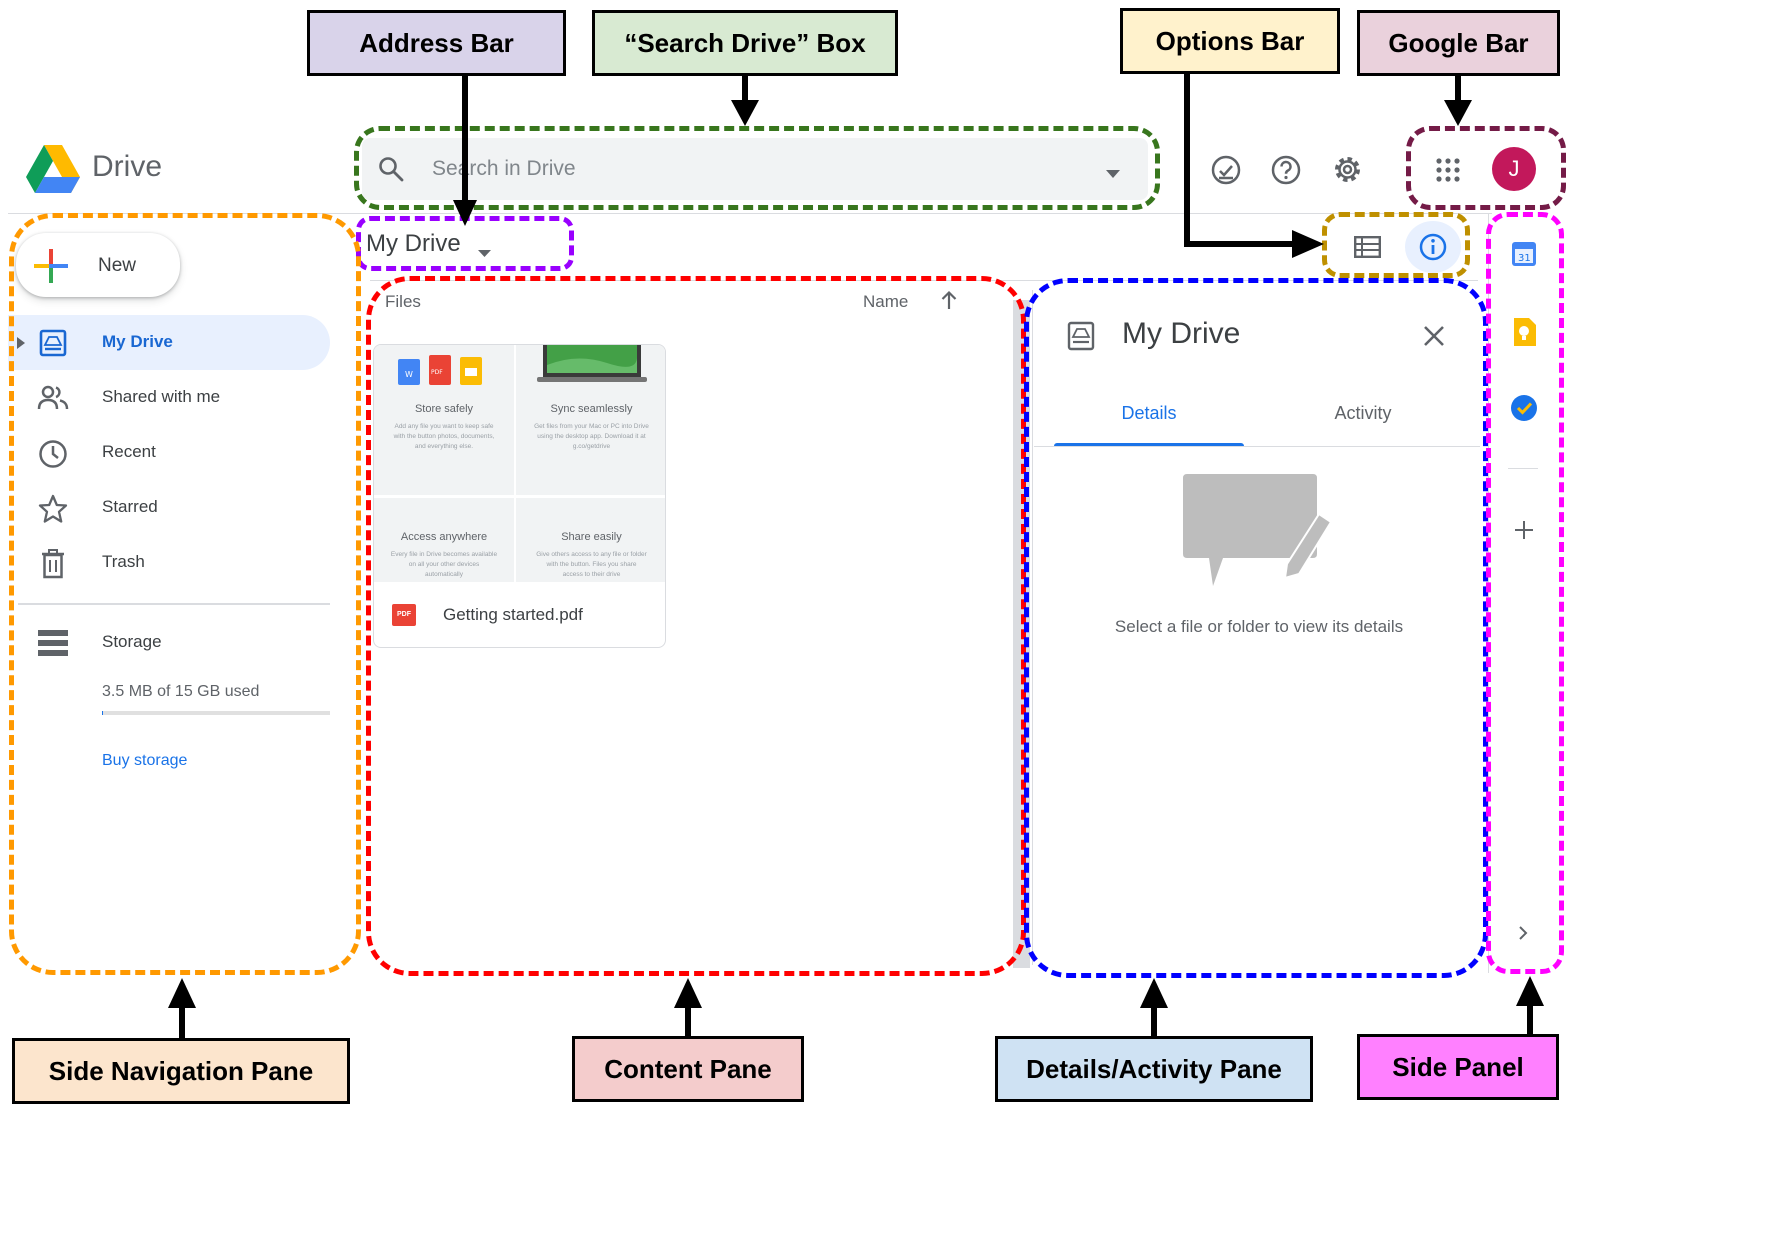 Image resolution: width=1784 pixels, height=1256 pixels. I want to click on shared-icon, so click(53, 398).